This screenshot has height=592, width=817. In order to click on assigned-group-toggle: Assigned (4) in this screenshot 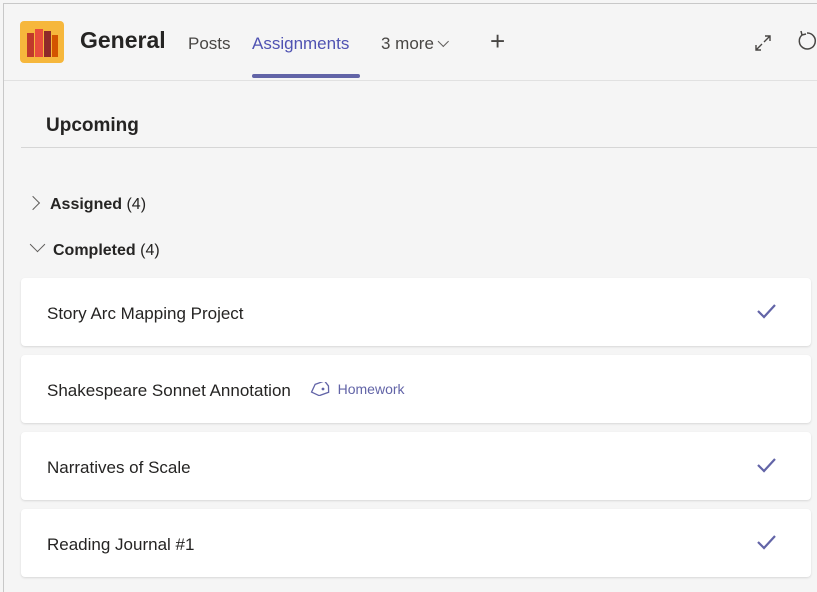, I will do `click(86, 204)`.